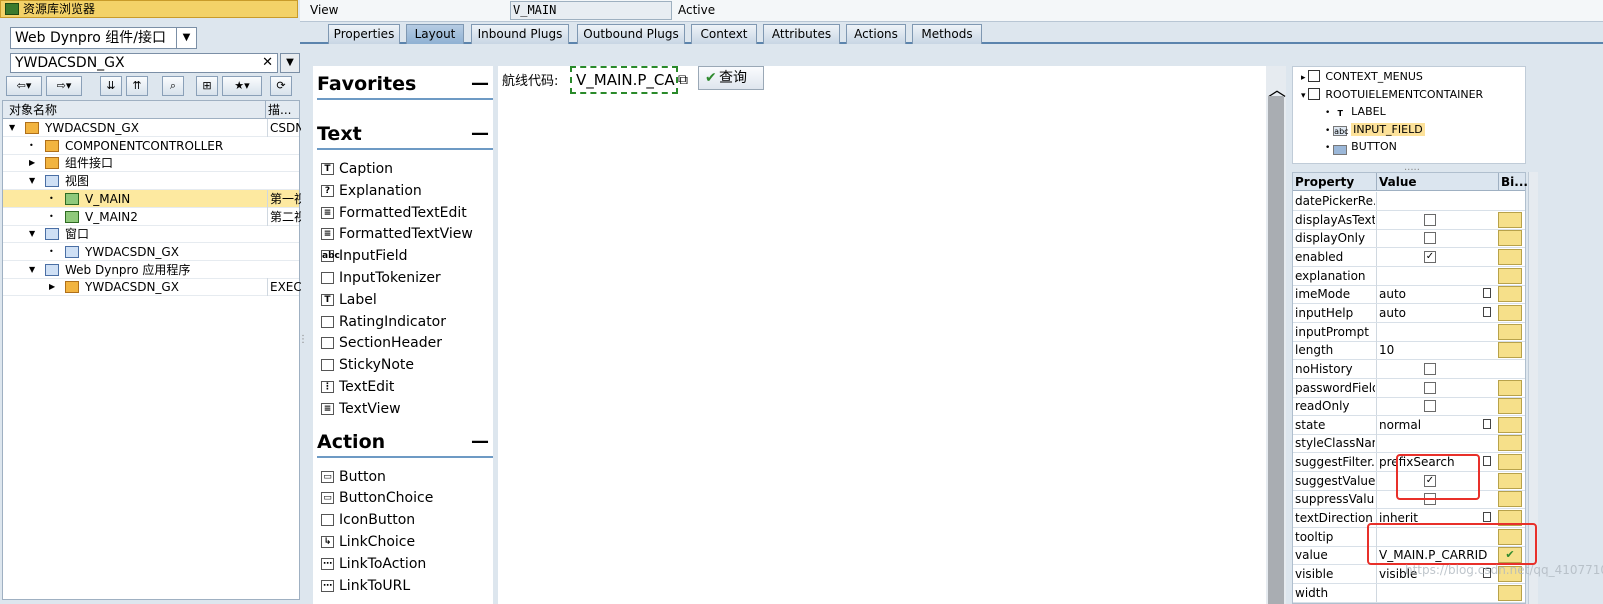  I want to click on expand-all-button: ⇊, so click(111, 86).